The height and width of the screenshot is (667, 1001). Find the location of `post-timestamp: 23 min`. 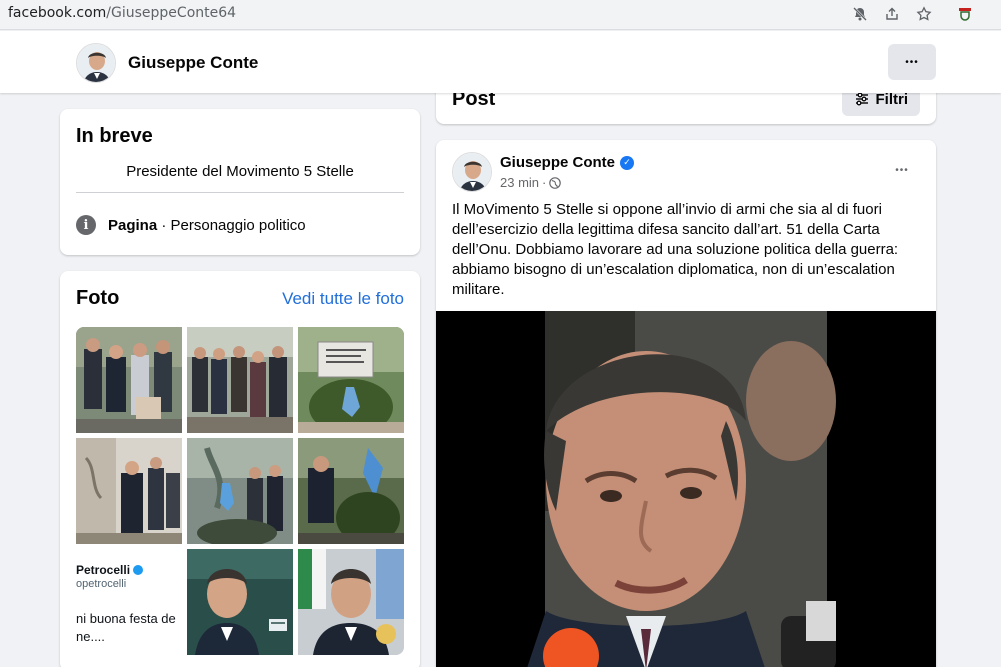

post-timestamp: 23 min is located at coordinates (519, 182).